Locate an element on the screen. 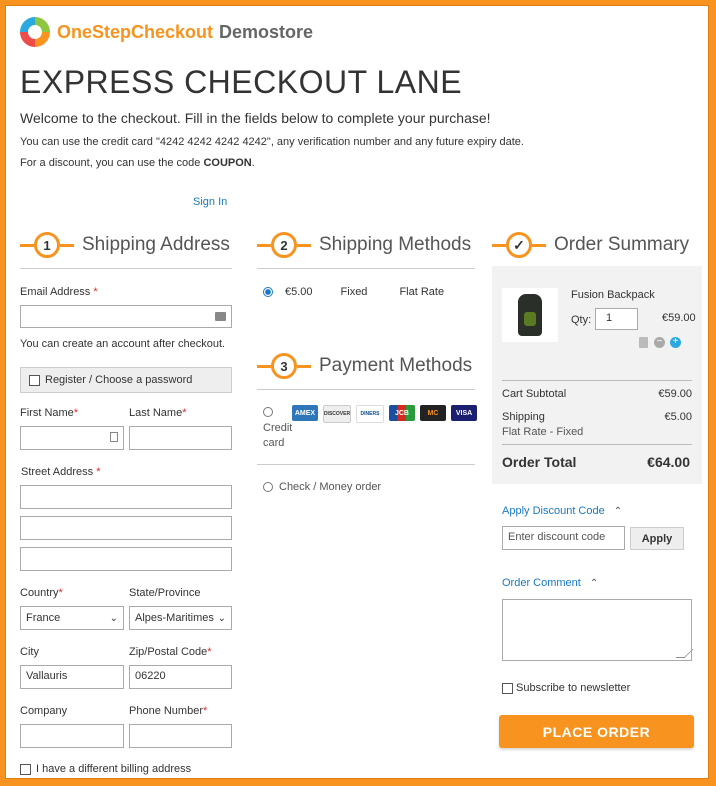 Image resolution: width=716 pixels, height=786 pixels. qty-label: Qty: is located at coordinates (581, 320).